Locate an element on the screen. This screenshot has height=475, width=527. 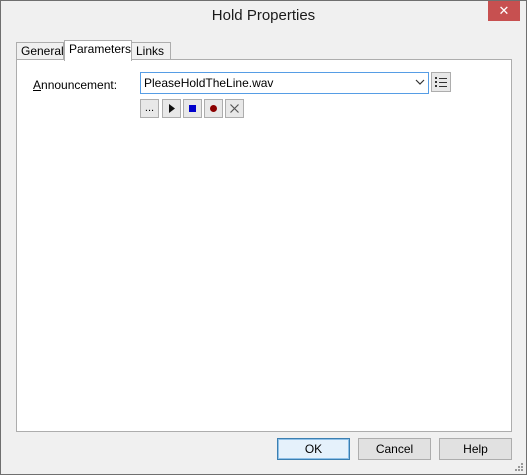
play-button is located at coordinates (171, 108).